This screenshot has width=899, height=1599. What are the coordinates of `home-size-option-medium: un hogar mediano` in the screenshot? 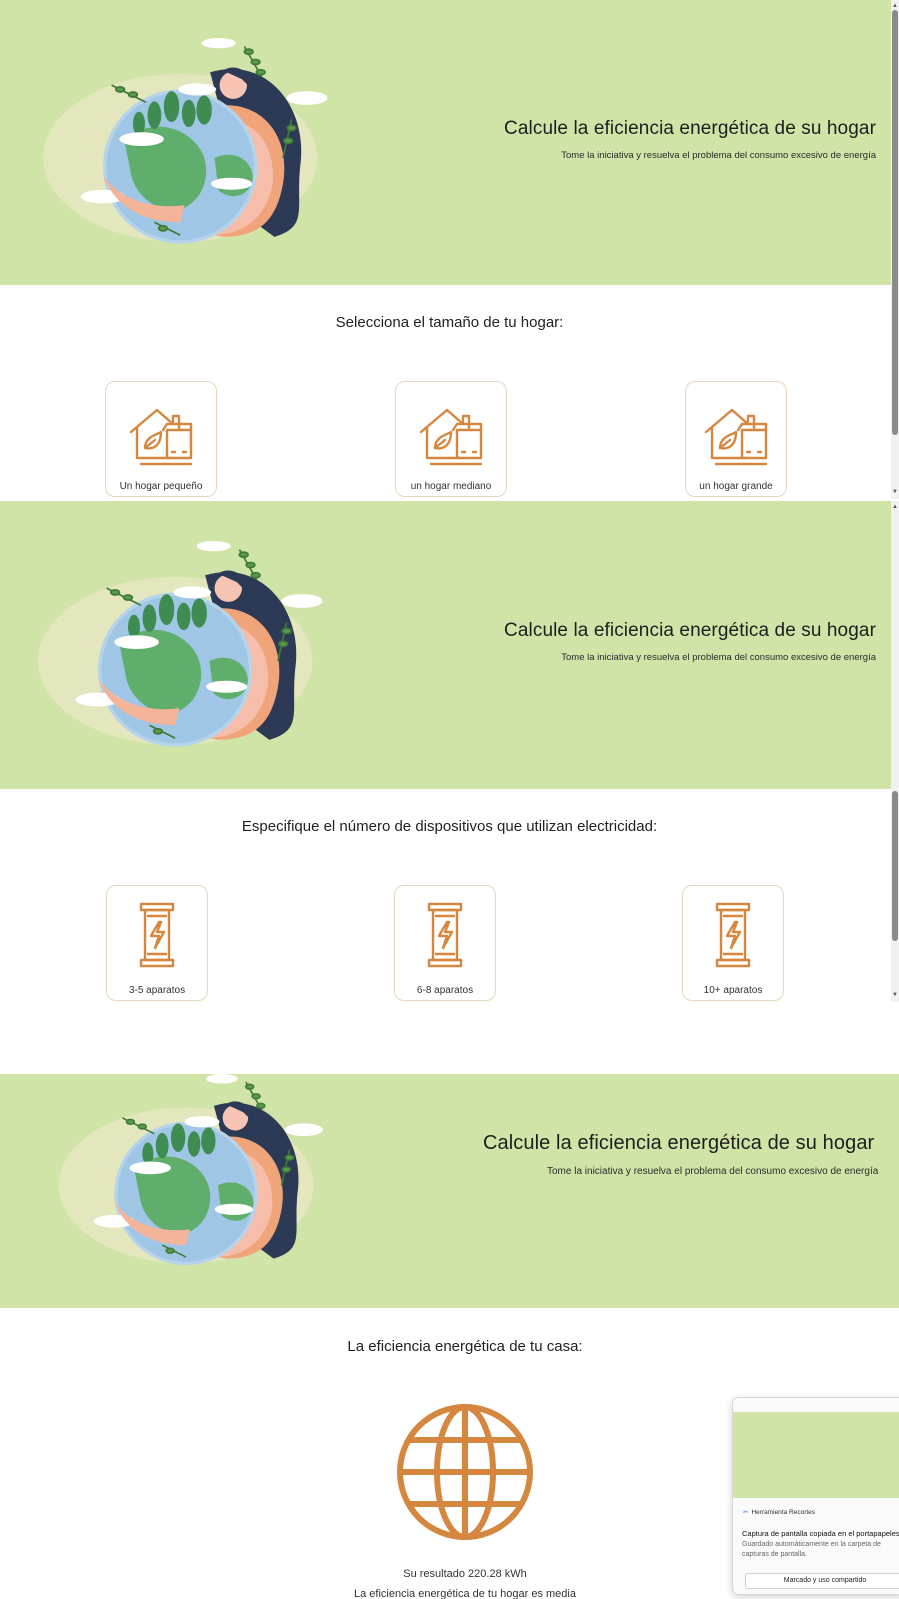 It's located at (451, 439).